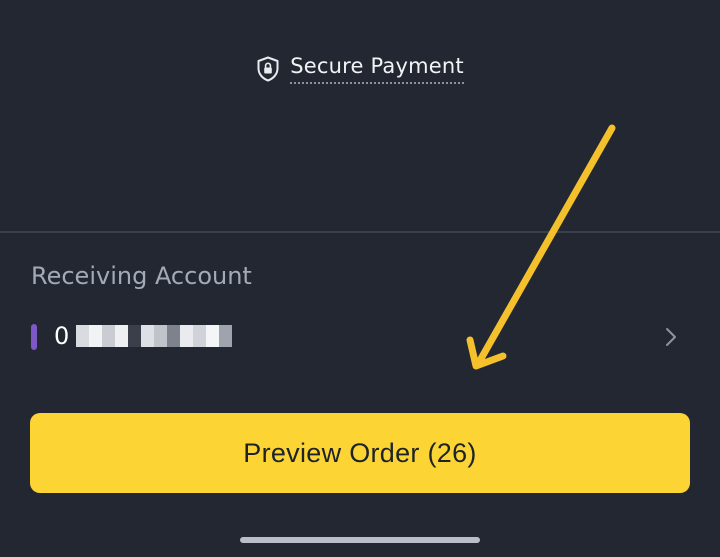 This screenshot has height=557, width=720. What do you see at coordinates (360, 232) in the screenshot?
I see `section-divider` at bounding box center [360, 232].